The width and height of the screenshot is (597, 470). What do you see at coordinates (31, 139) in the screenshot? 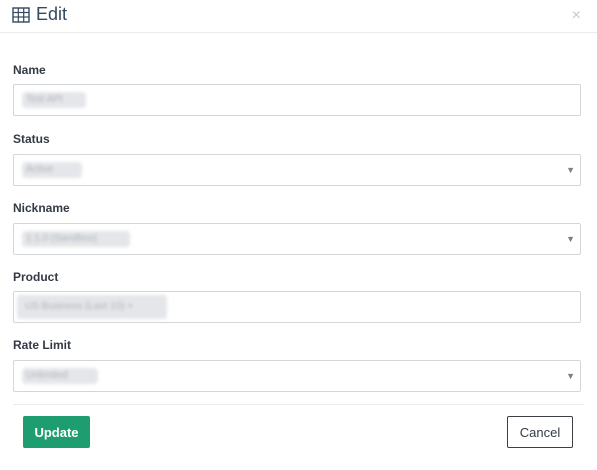
I see `status-label: Status` at bounding box center [31, 139].